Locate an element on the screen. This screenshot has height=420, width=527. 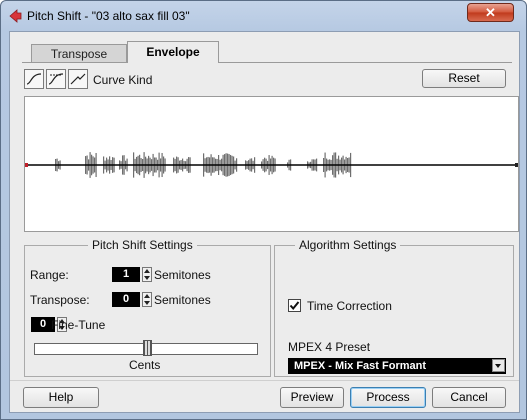
app-icon is located at coordinates (15, 16).